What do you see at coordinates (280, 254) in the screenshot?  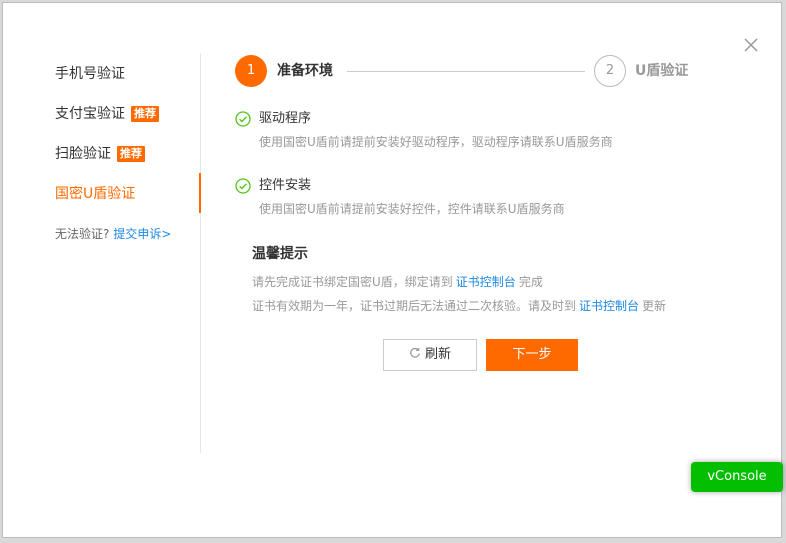 I see `tips-title: 温馨提示` at bounding box center [280, 254].